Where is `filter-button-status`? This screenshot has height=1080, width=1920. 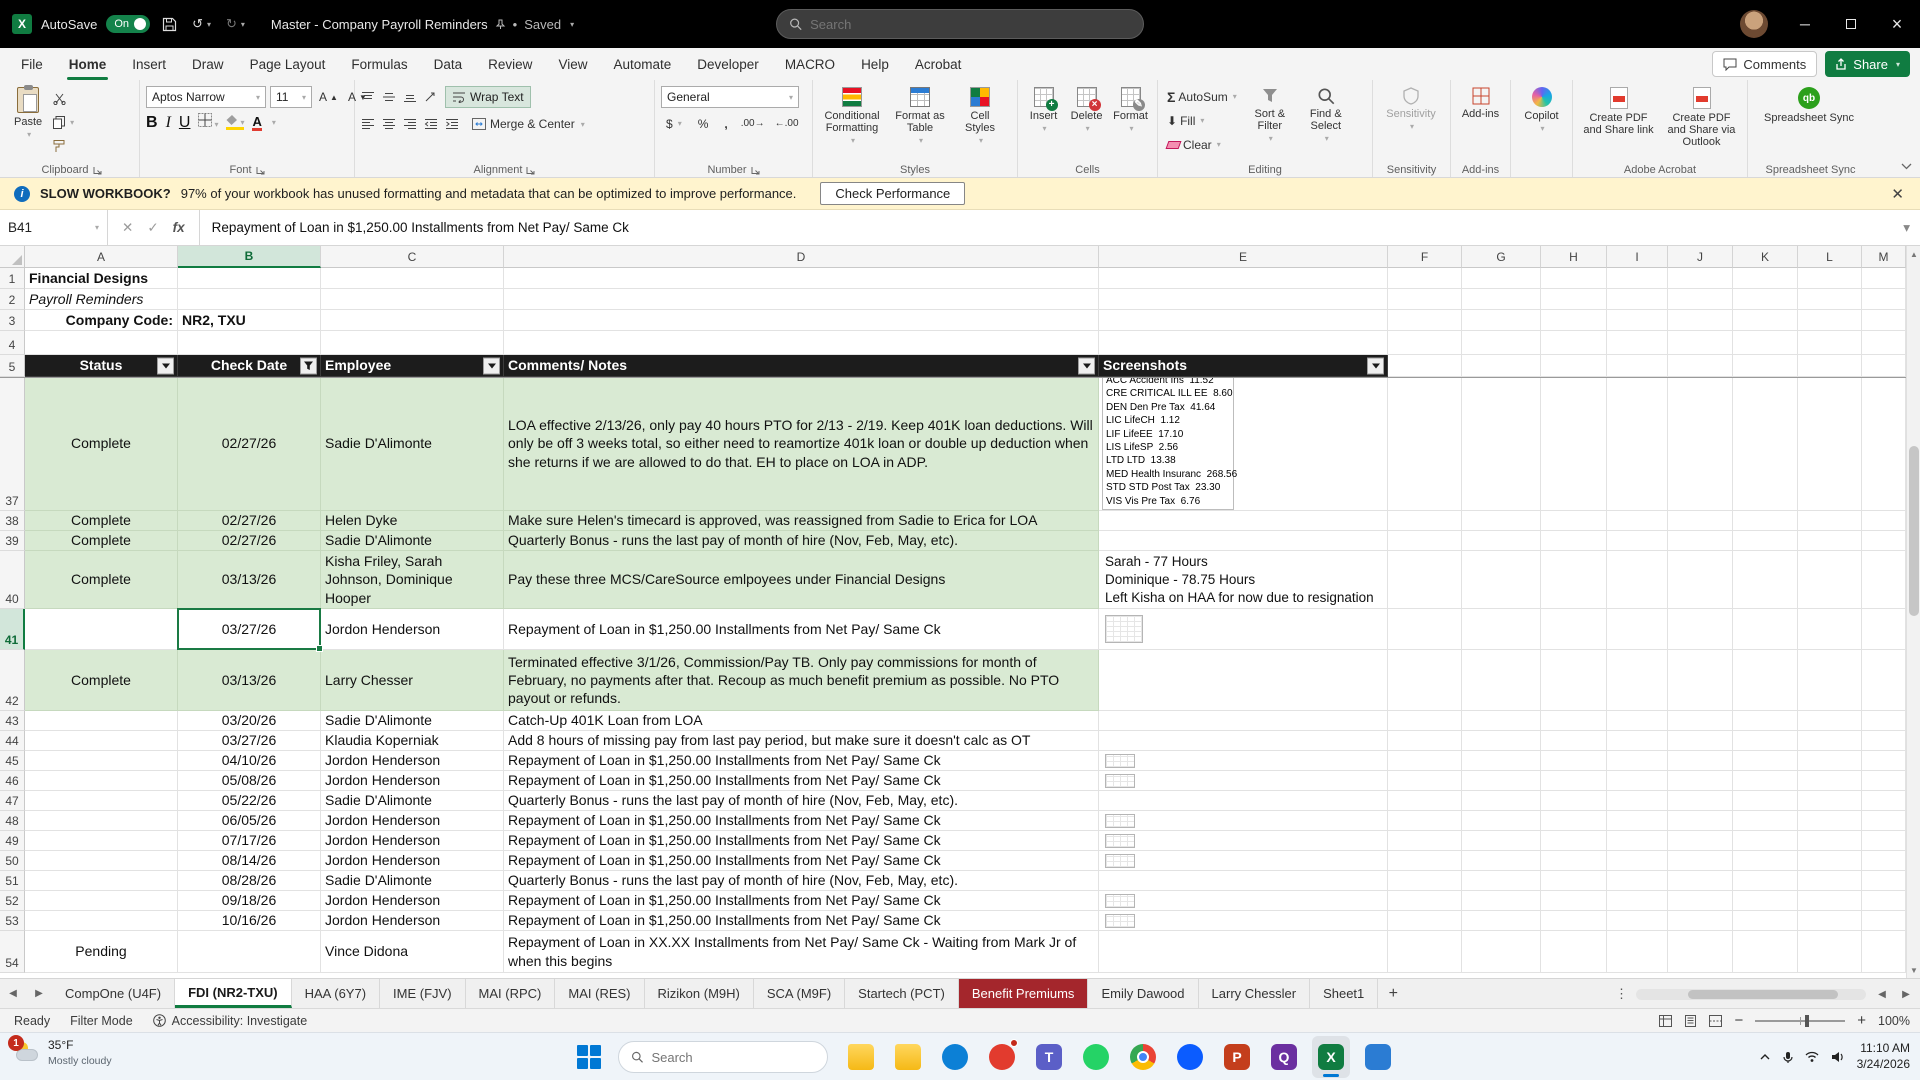 filter-button-status is located at coordinates (165, 365).